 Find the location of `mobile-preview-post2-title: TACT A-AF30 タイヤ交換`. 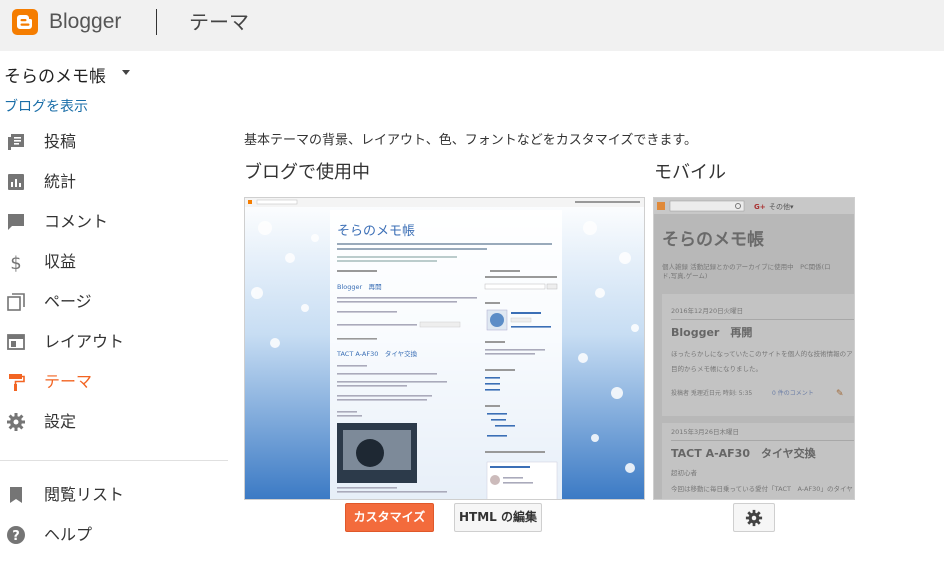

mobile-preview-post2-title: TACT A-AF30 タイヤ交換 is located at coordinates (744, 453).